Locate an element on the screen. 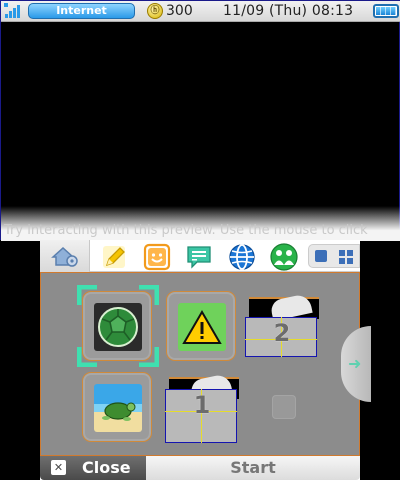 The height and width of the screenshot is (480, 400). warning-triangle-icon is located at coordinates (202, 327).